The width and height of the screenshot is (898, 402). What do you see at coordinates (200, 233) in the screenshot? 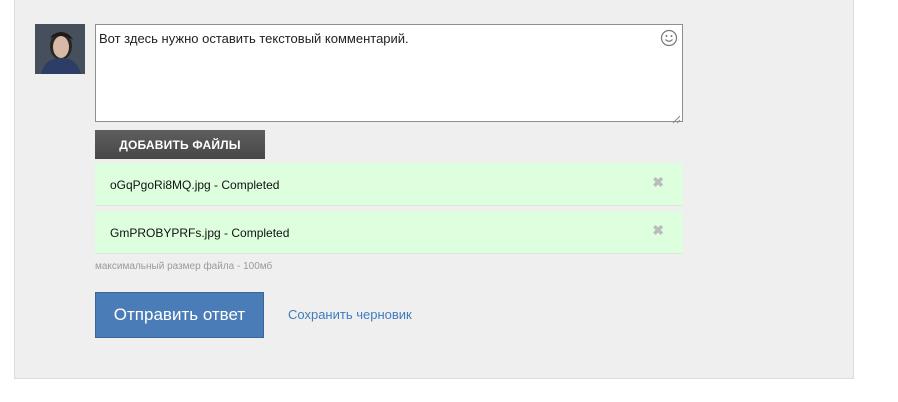
I see `file-name: GmPROBYPRFs.jpg - Completed` at bounding box center [200, 233].